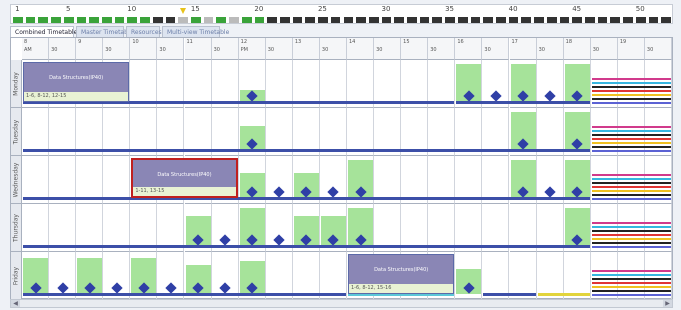 This screenshot has height=310, width=681. I want to click on scroll-left-icon: ◀, so click(15, 303).